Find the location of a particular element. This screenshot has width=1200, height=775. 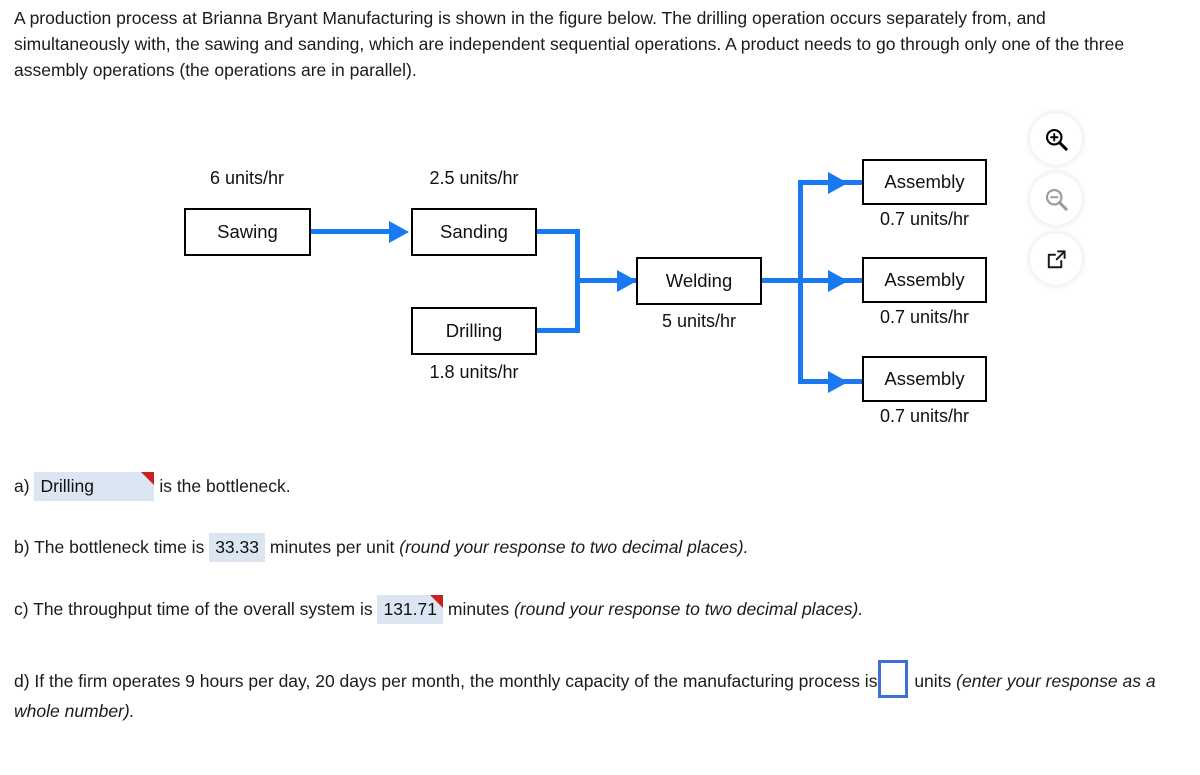

node-welding: Welding is located at coordinates (699, 281).